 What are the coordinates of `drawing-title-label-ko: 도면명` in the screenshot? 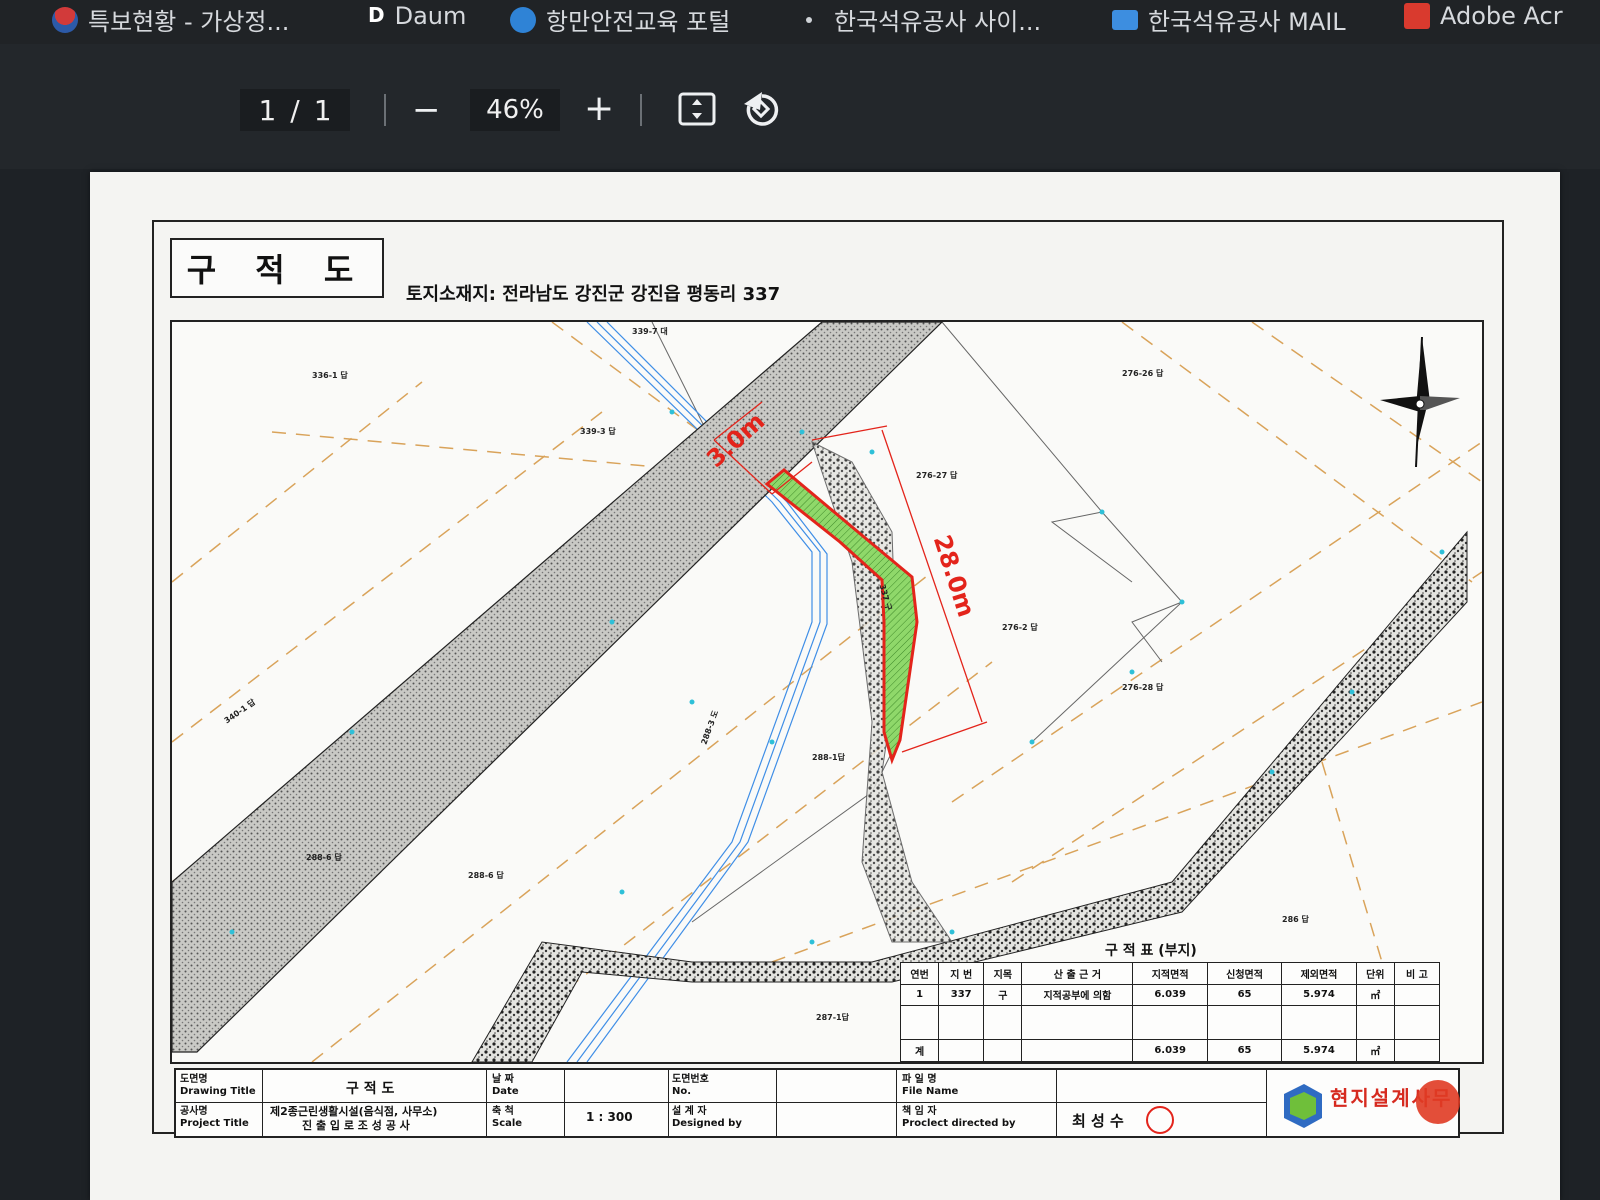 It's located at (194, 1079).